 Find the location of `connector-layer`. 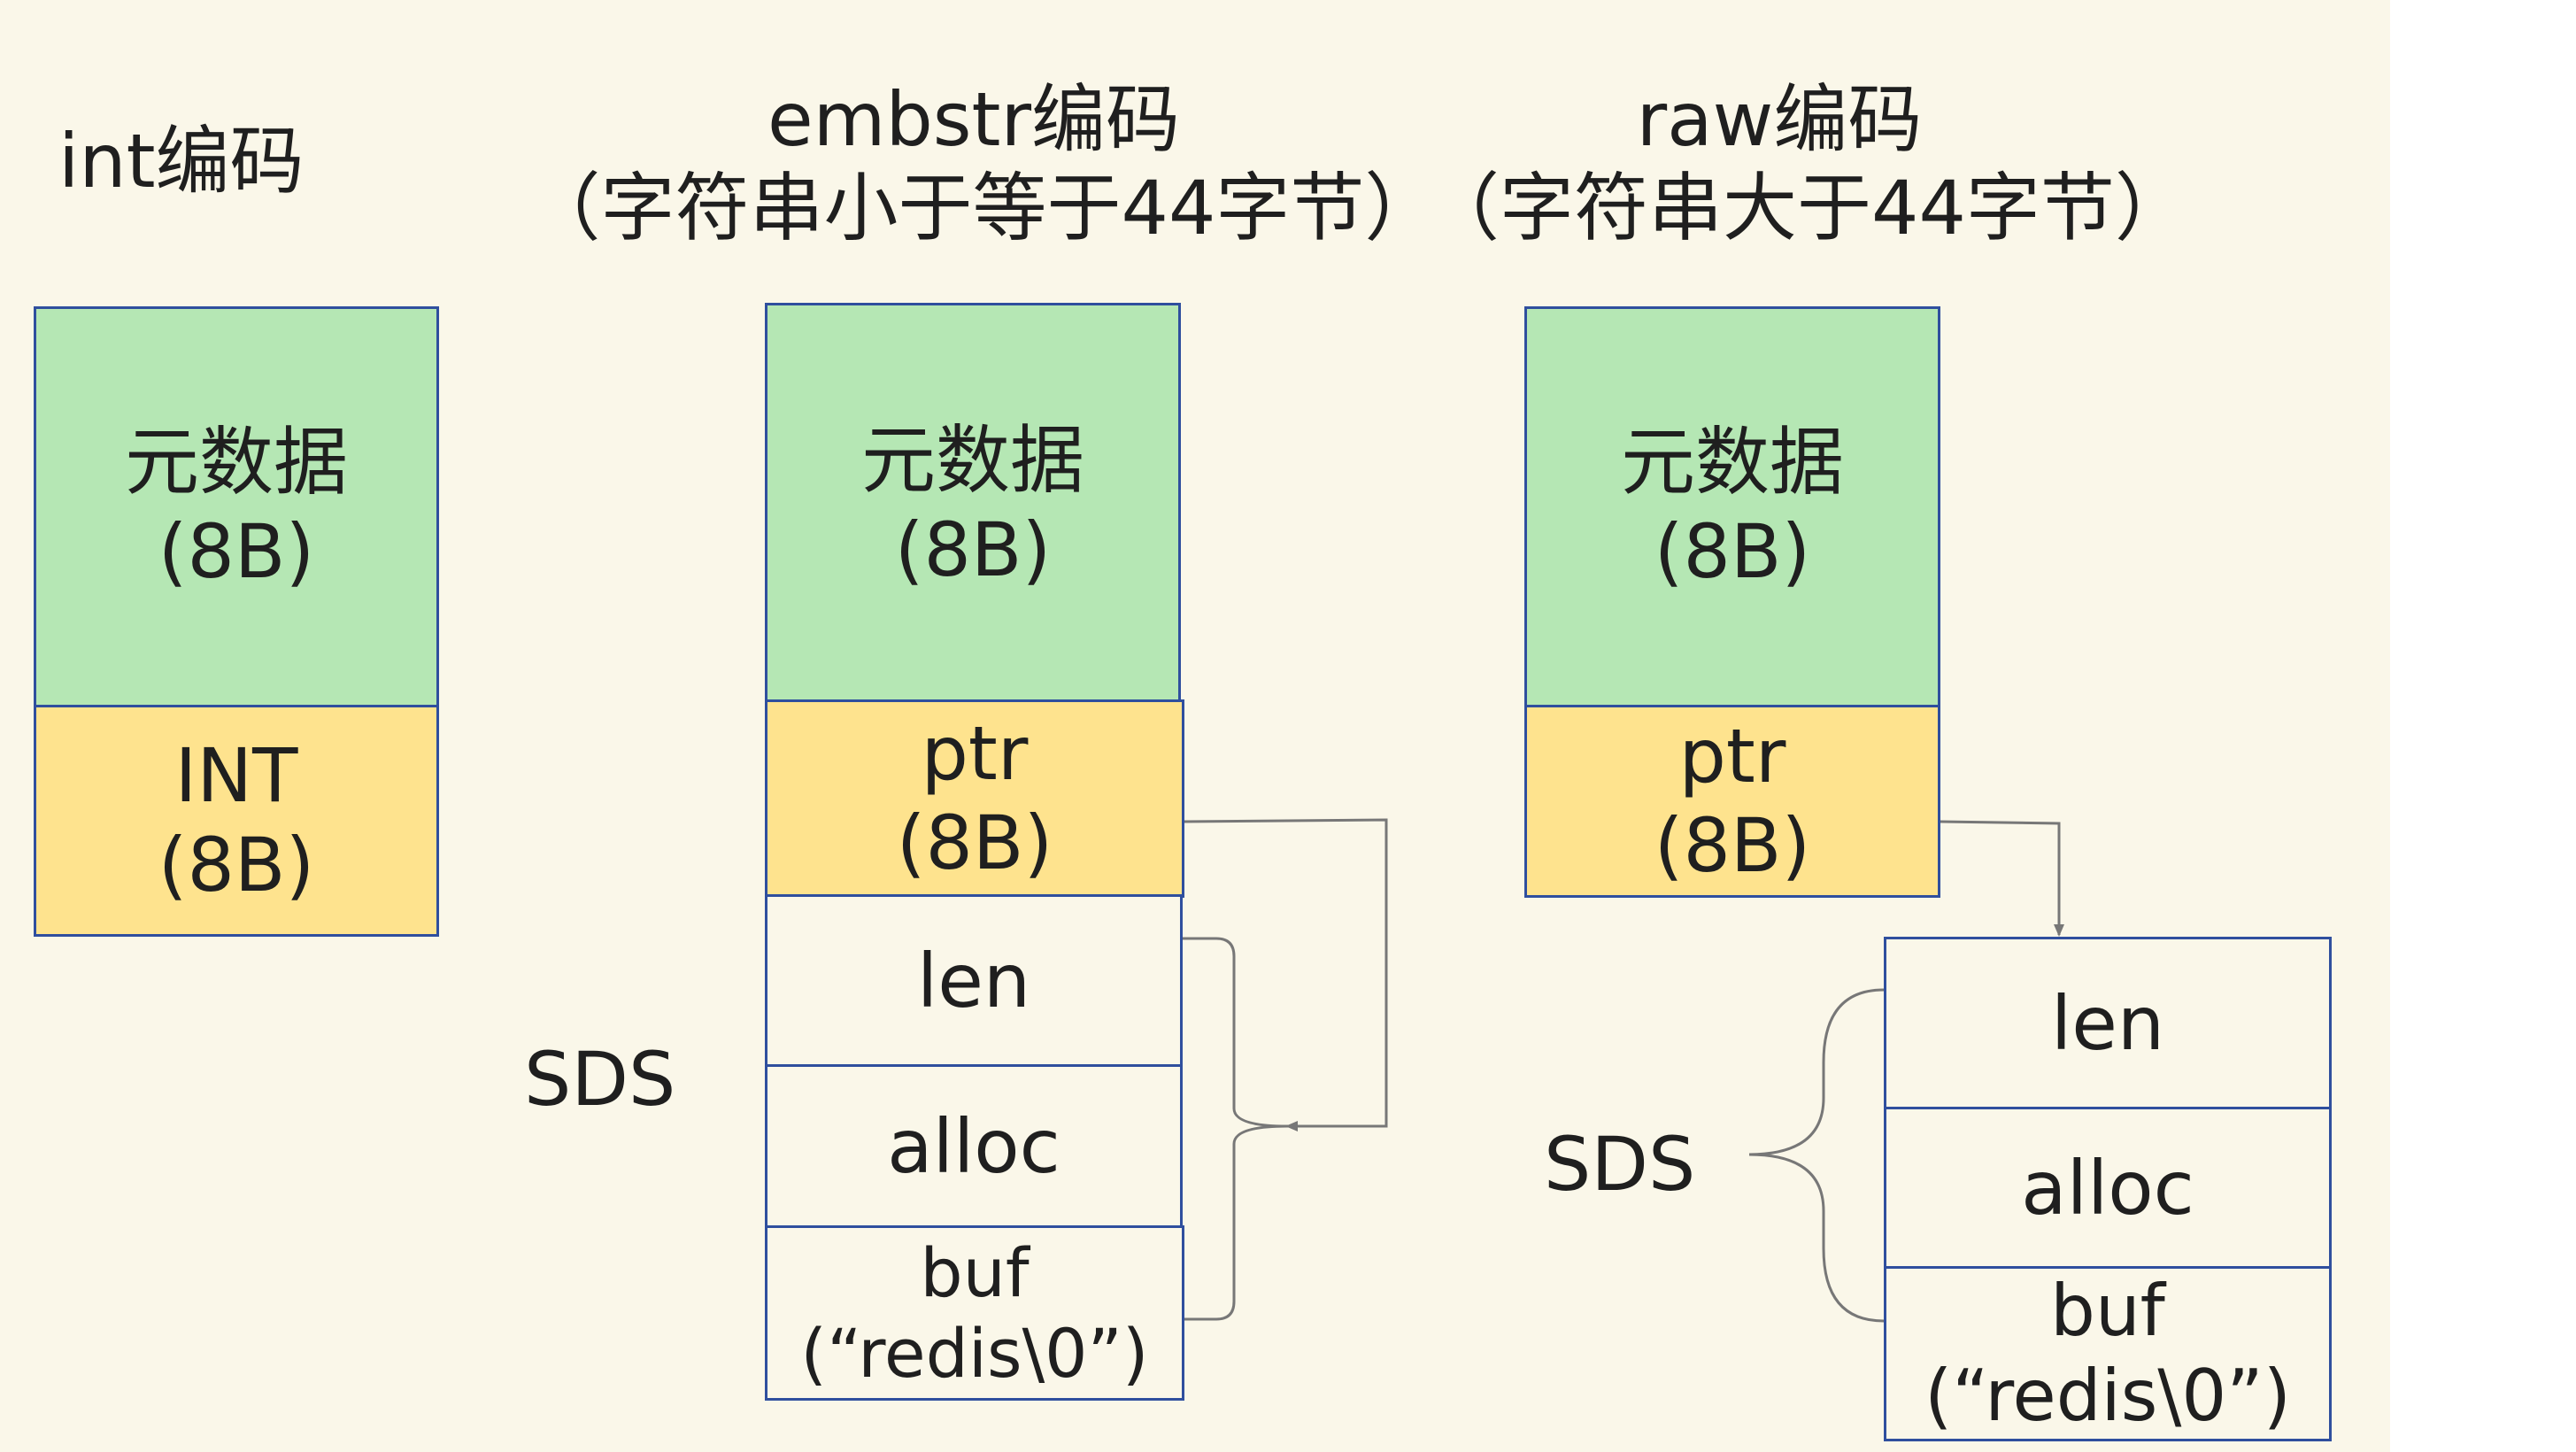

connector-layer is located at coordinates (1623, 1070).